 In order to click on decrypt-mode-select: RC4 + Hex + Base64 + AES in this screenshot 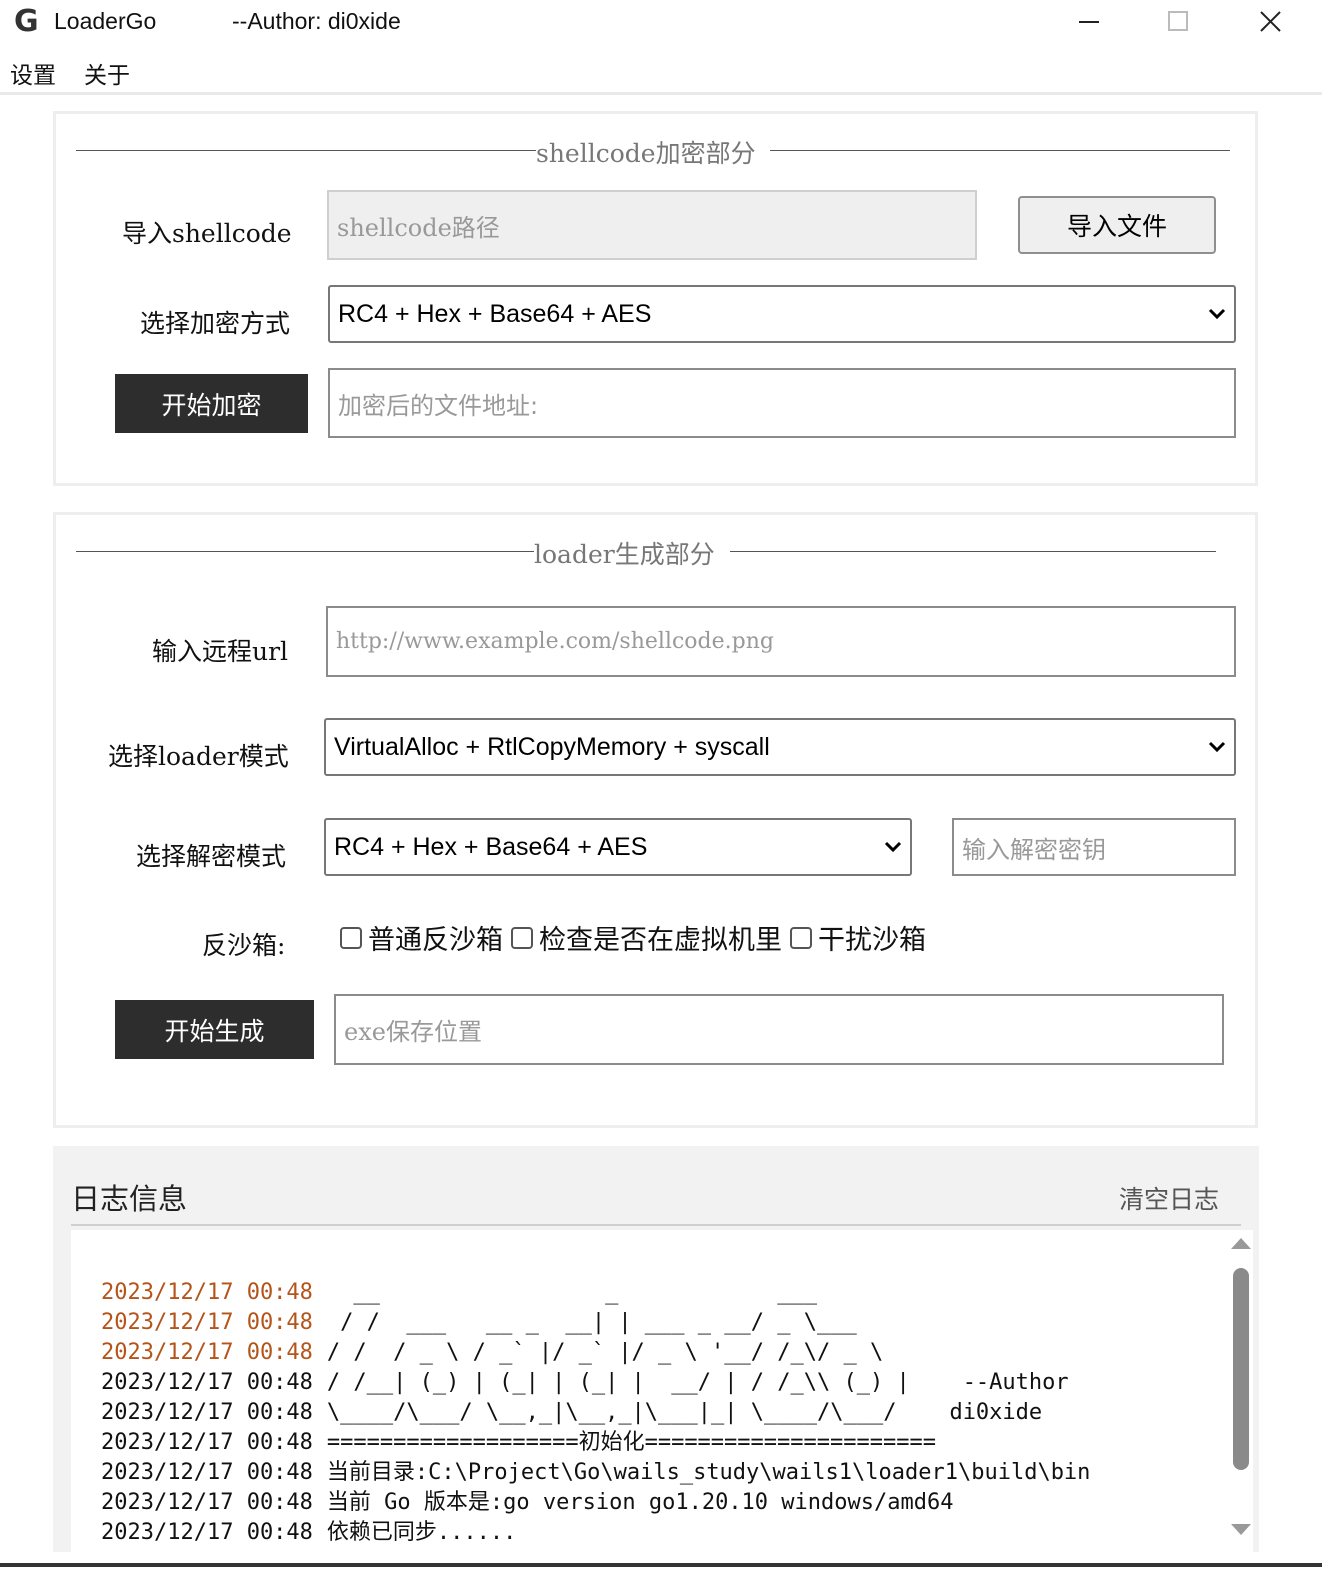, I will do `click(618, 847)`.